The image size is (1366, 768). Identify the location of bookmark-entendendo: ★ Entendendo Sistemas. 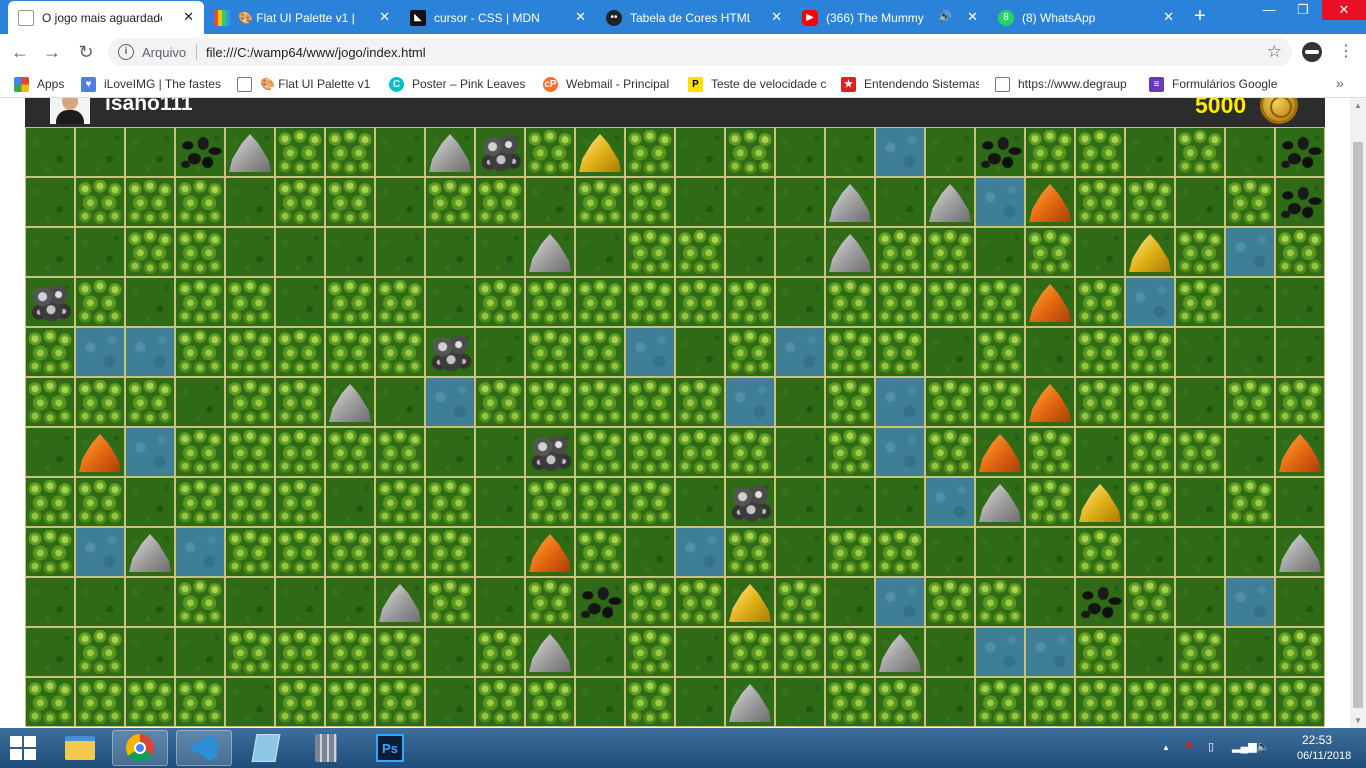
(910, 84).